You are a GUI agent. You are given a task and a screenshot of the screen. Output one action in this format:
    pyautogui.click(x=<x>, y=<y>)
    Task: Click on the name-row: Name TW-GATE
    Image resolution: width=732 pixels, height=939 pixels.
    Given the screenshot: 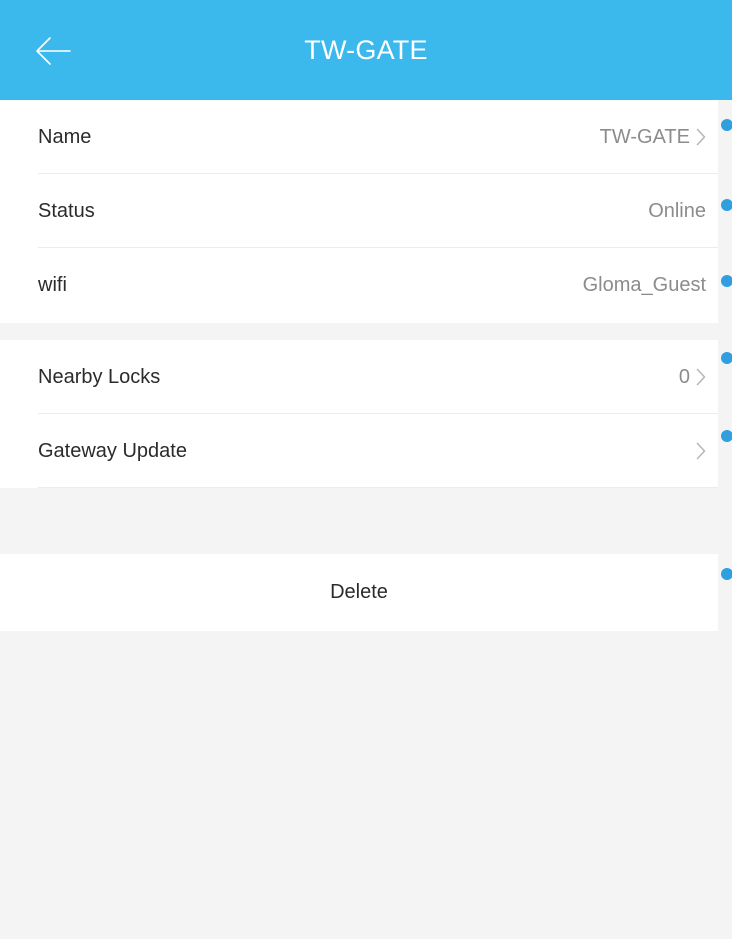 What is the action you would take?
    pyautogui.click(x=359, y=137)
    